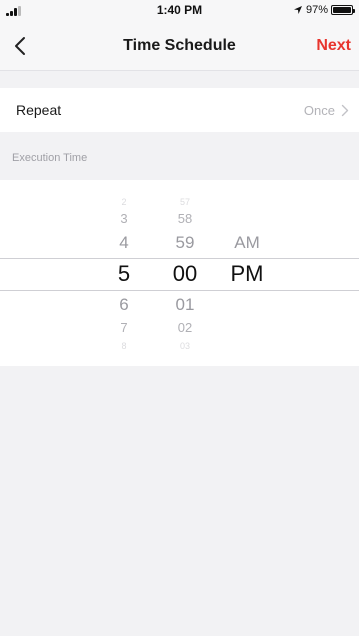 This screenshot has width=359, height=636. What do you see at coordinates (184, 202) in the screenshot?
I see `picker-minute-item: 57` at bounding box center [184, 202].